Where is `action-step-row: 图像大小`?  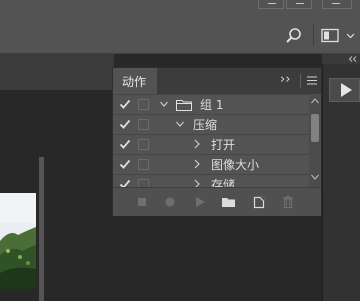 action-step-row: 图像大小 is located at coordinates (211, 164).